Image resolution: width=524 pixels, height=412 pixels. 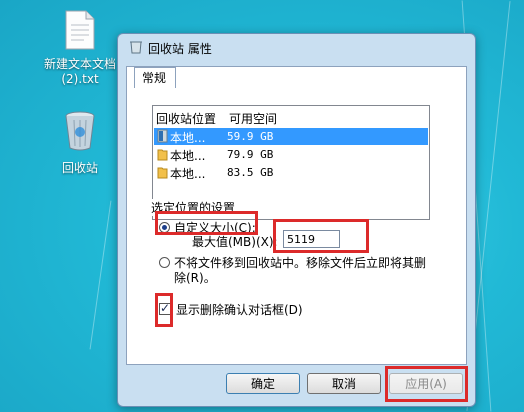 What do you see at coordinates (79, 168) in the screenshot?
I see `desktop-icon-label: 回收站` at bounding box center [79, 168].